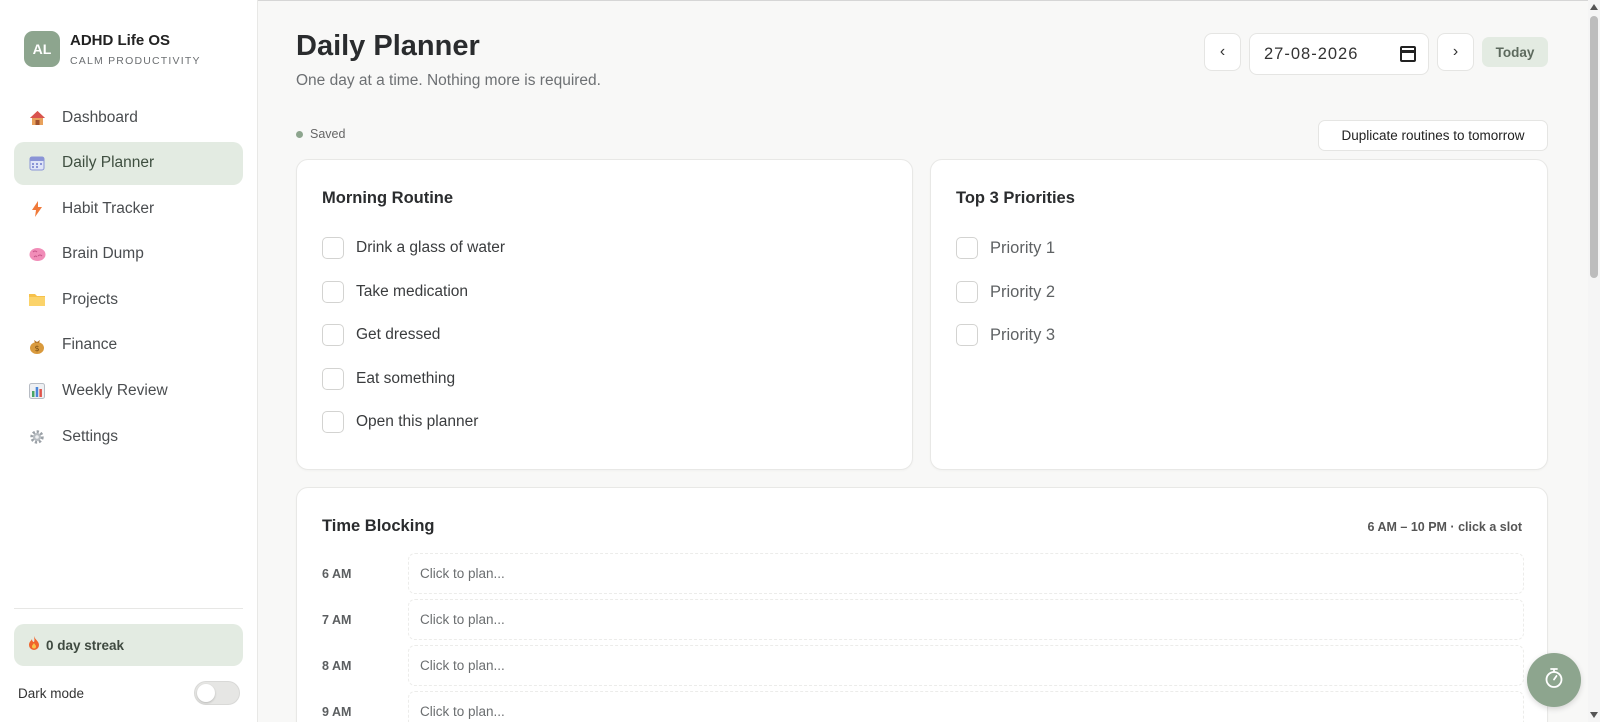 Image resolution: width=1600 pixels, height=722 pixels. Describe the element at coordinates (1515, 52) in the screenshot. I see `today-button: Today` at that location.